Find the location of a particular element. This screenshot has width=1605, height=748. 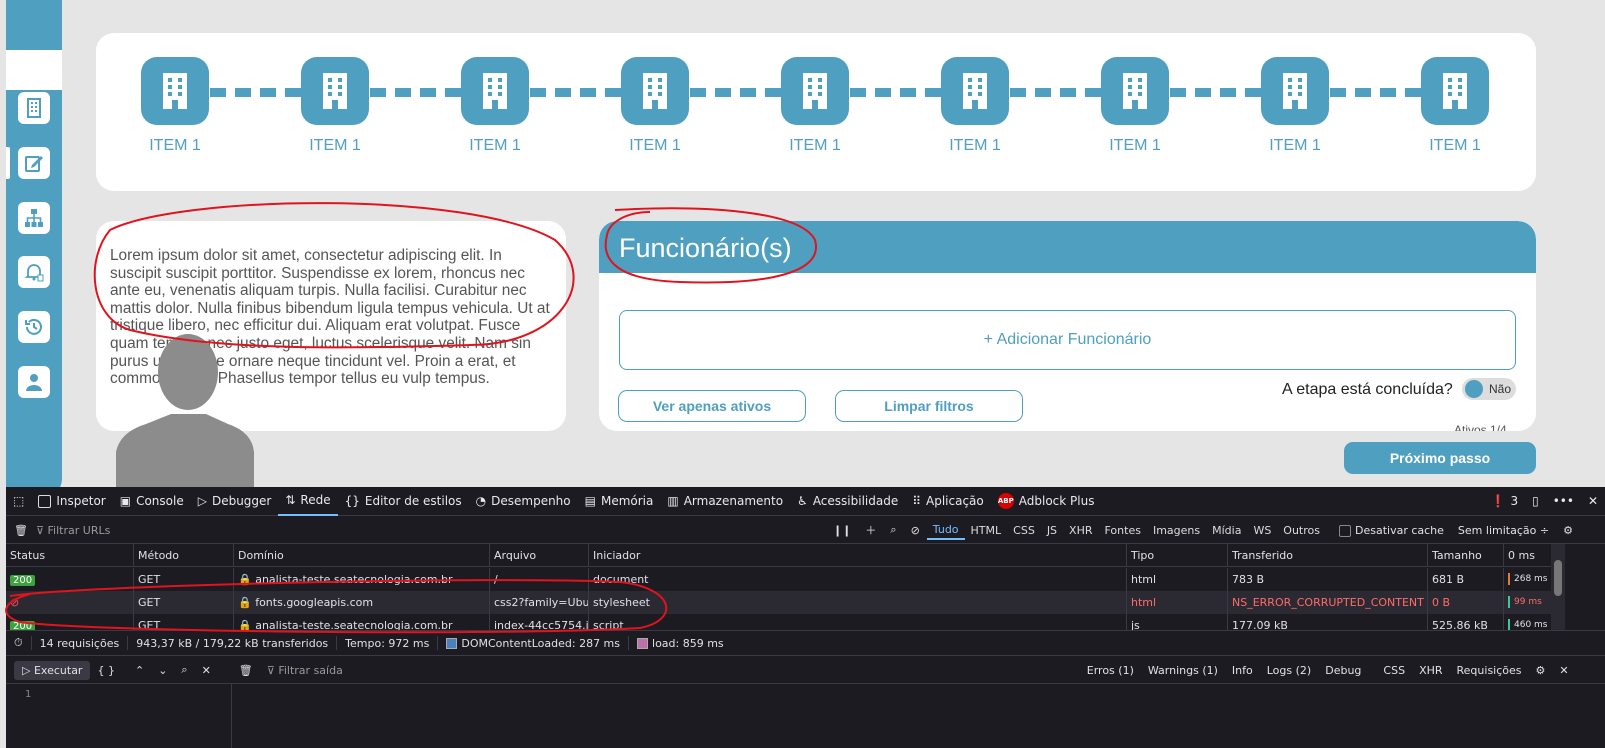

level-errors: Erros (1) is located at coordinates (1110, 670).